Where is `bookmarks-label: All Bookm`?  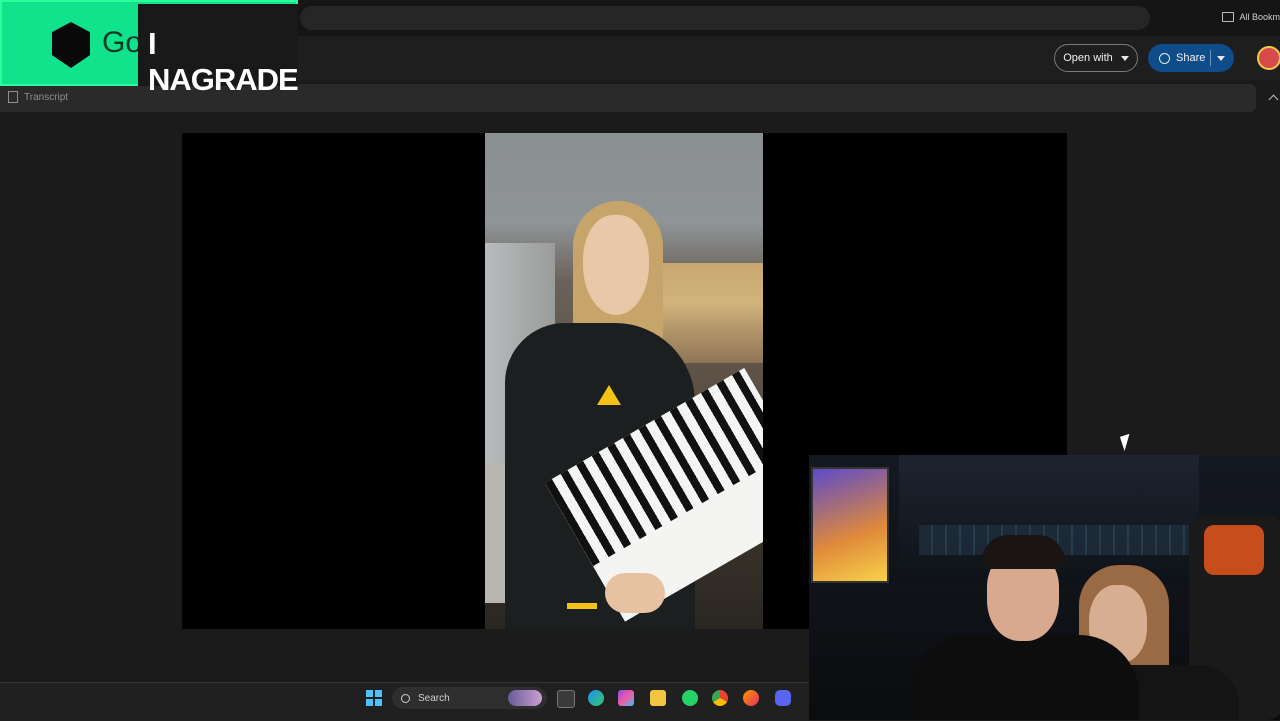 bookmarks-label: All Bookm is located at coordinates (1259, 17).